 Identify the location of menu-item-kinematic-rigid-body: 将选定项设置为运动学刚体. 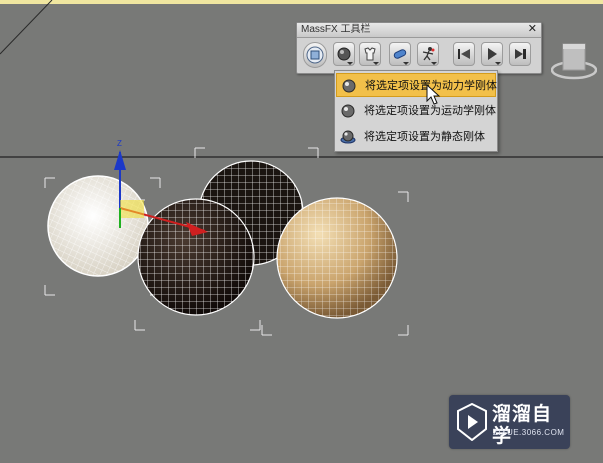
(416, 111).